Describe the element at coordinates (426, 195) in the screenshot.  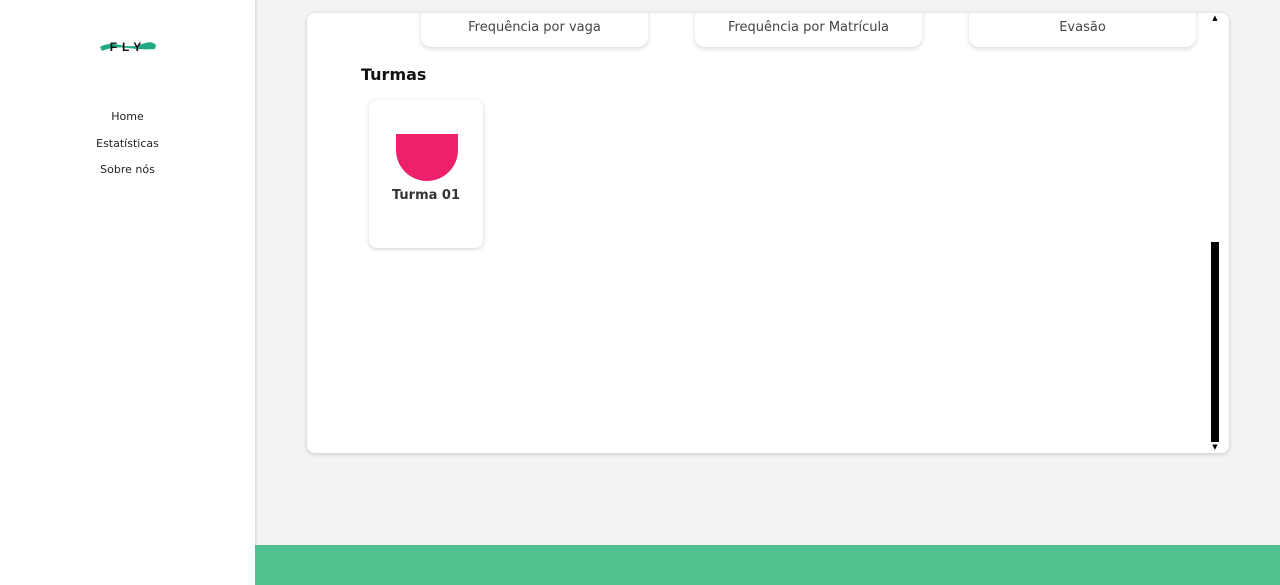
I see `turma-label: Turma 01` at that location.